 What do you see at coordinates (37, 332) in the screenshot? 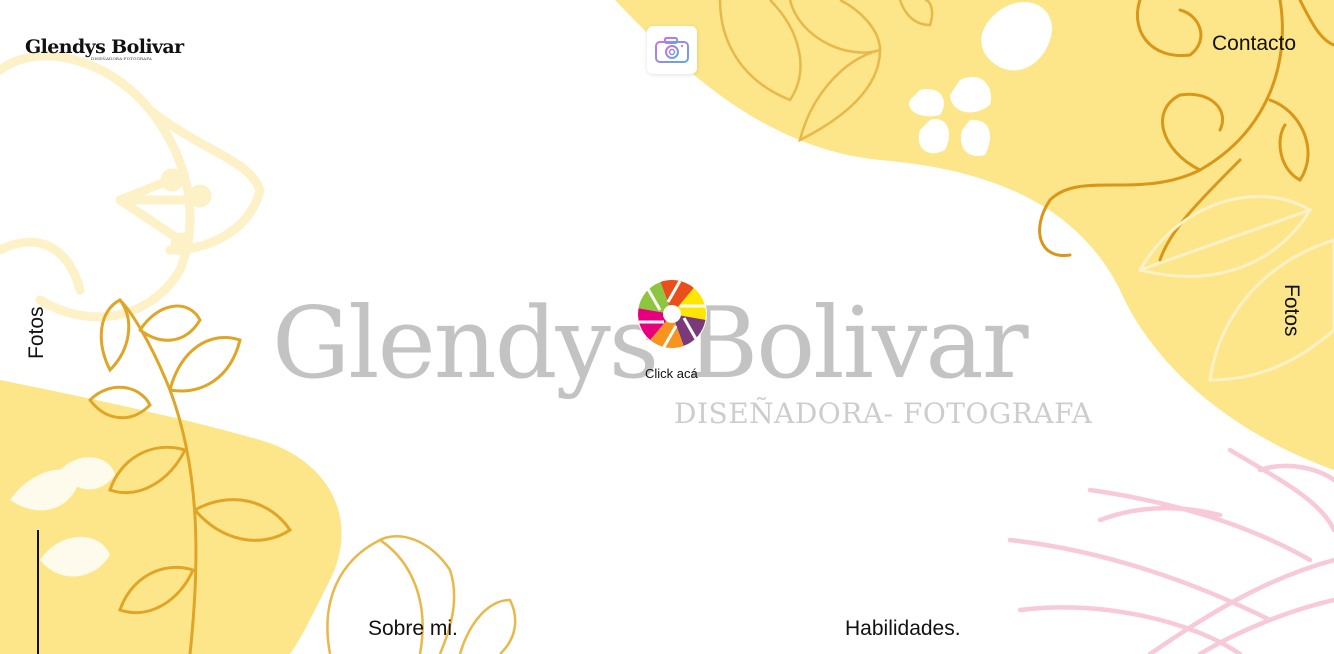
I see `nav-fotos-left: Fotos` at bounding box center [37, 332].